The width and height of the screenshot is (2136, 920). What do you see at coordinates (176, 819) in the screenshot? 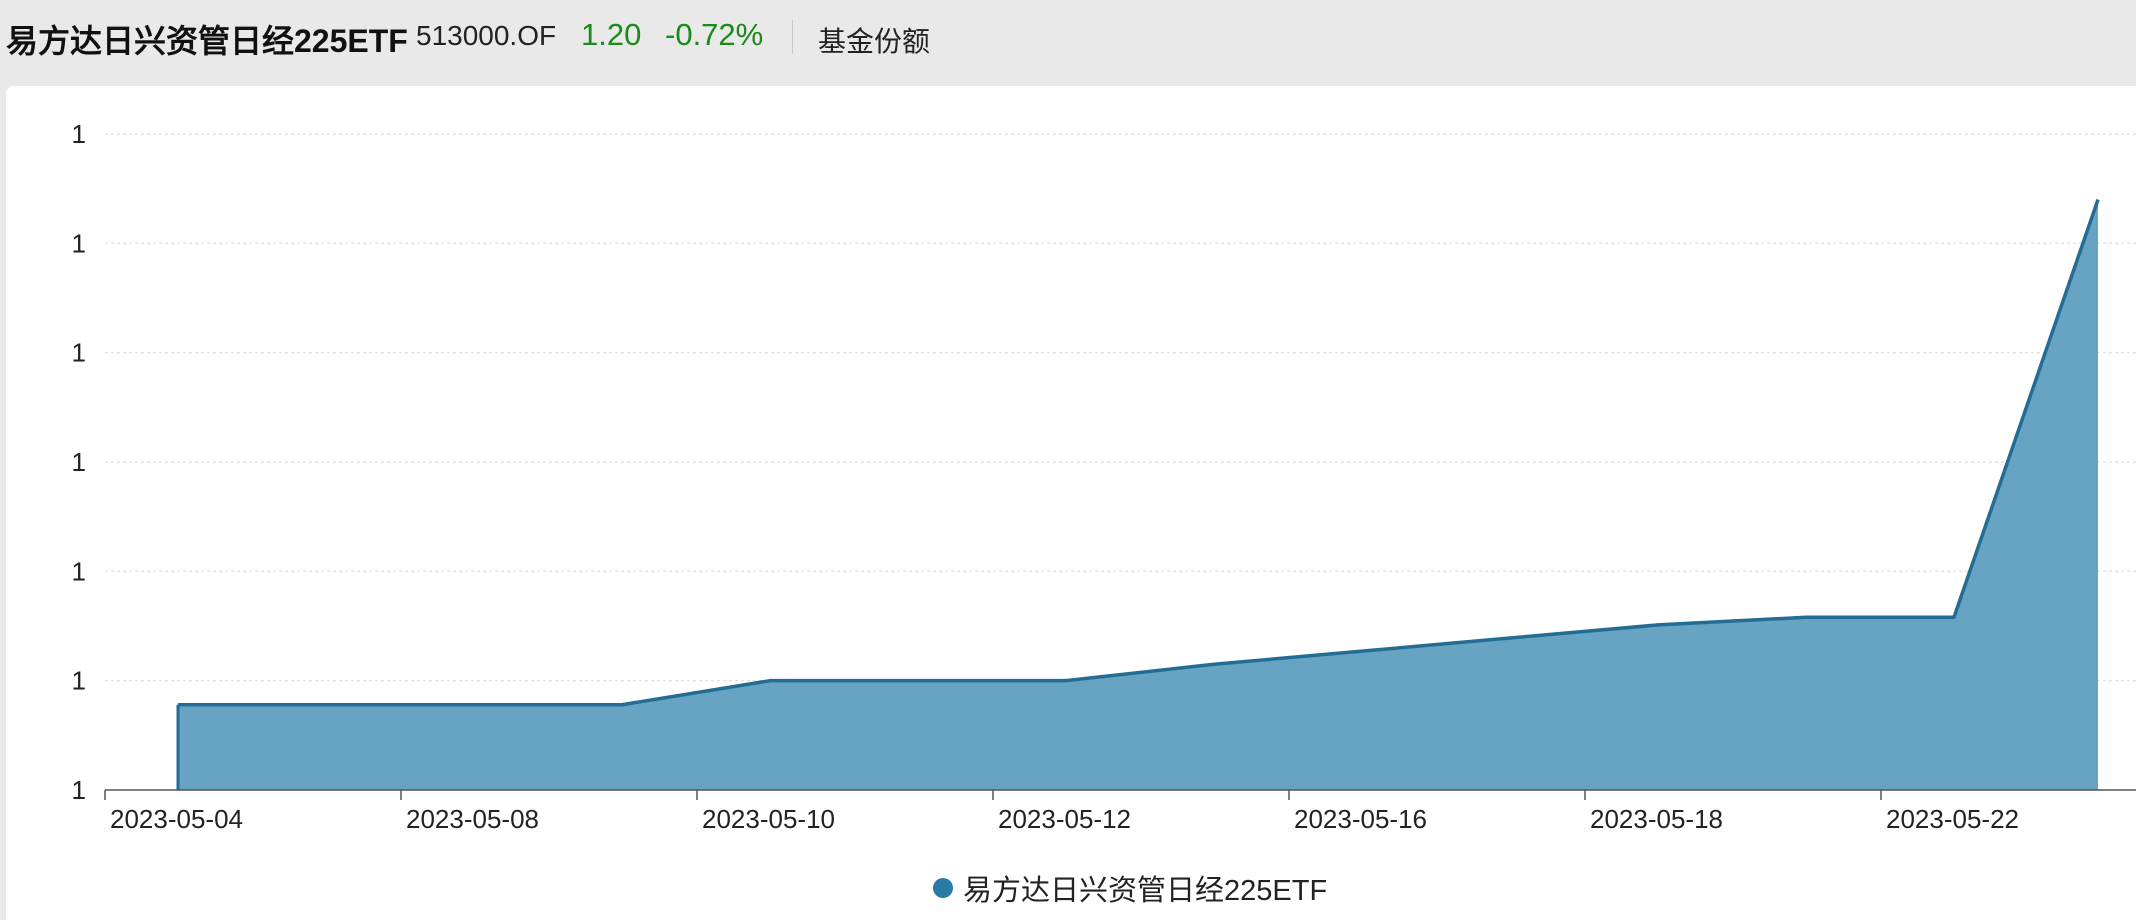
I see `x-tick-label: 2023-05-04` at bounding box center [176, 819].